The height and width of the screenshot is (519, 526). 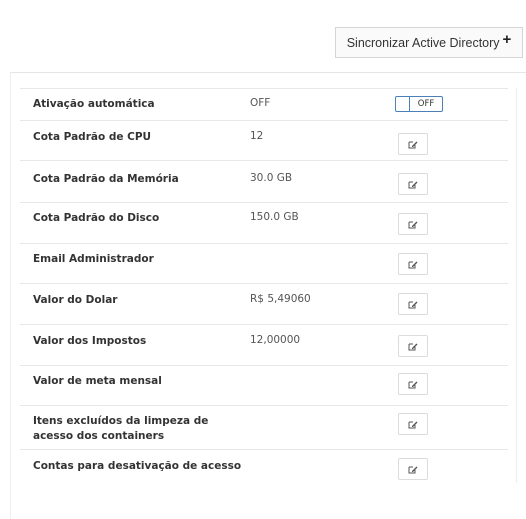 I want to click on sync-button-label: Sincronizar Active Directory, so click(x=423, y=42).